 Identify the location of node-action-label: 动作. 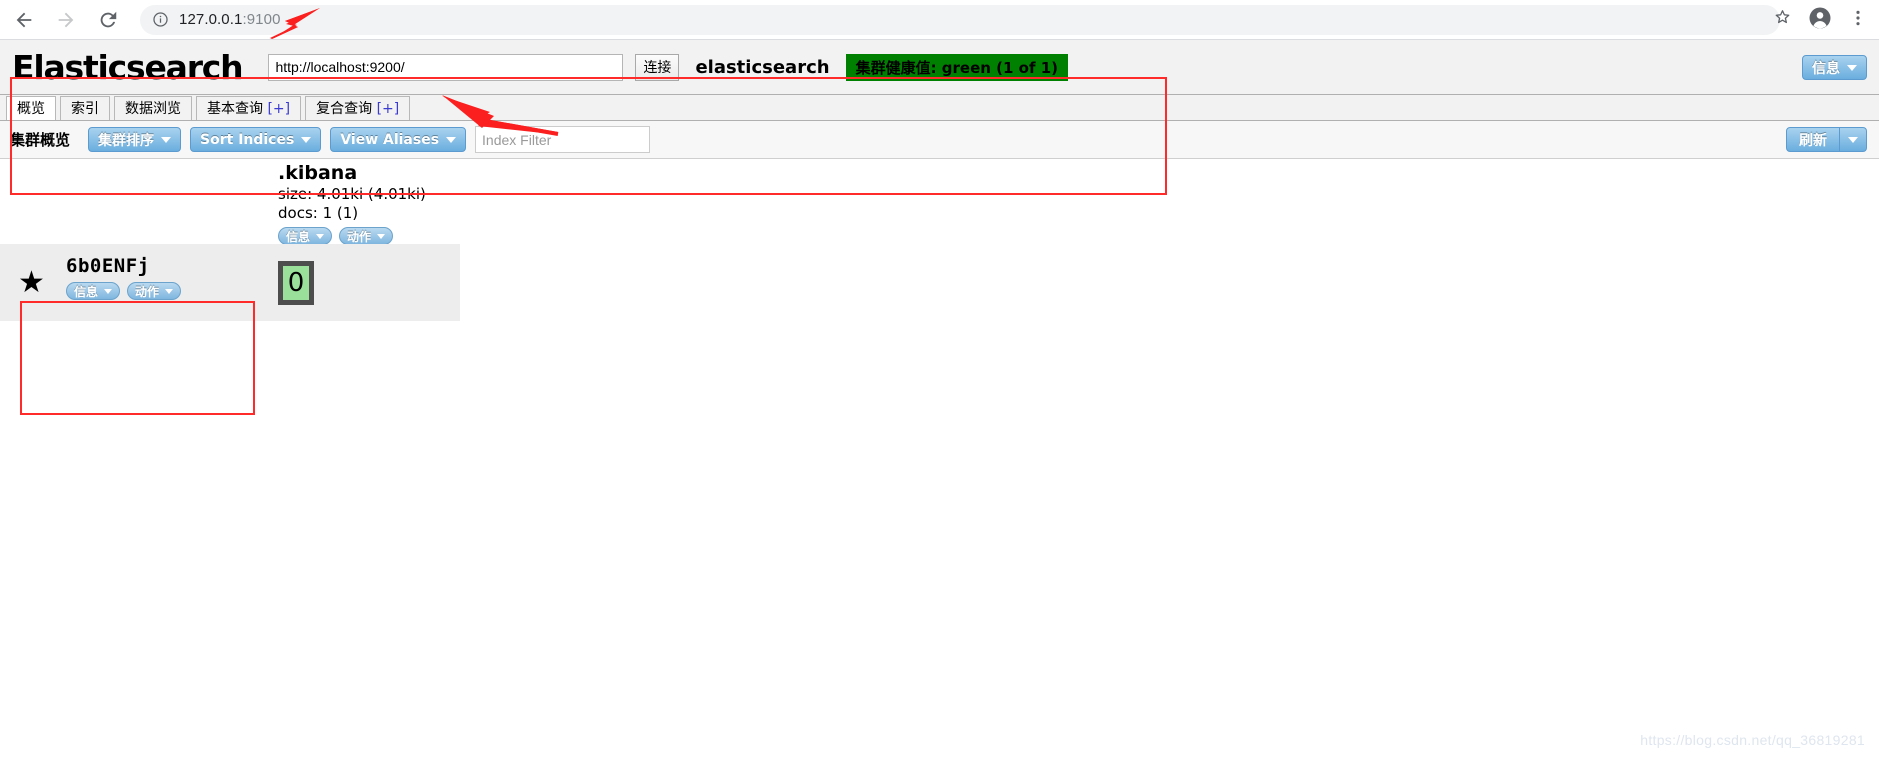
(147, 291).